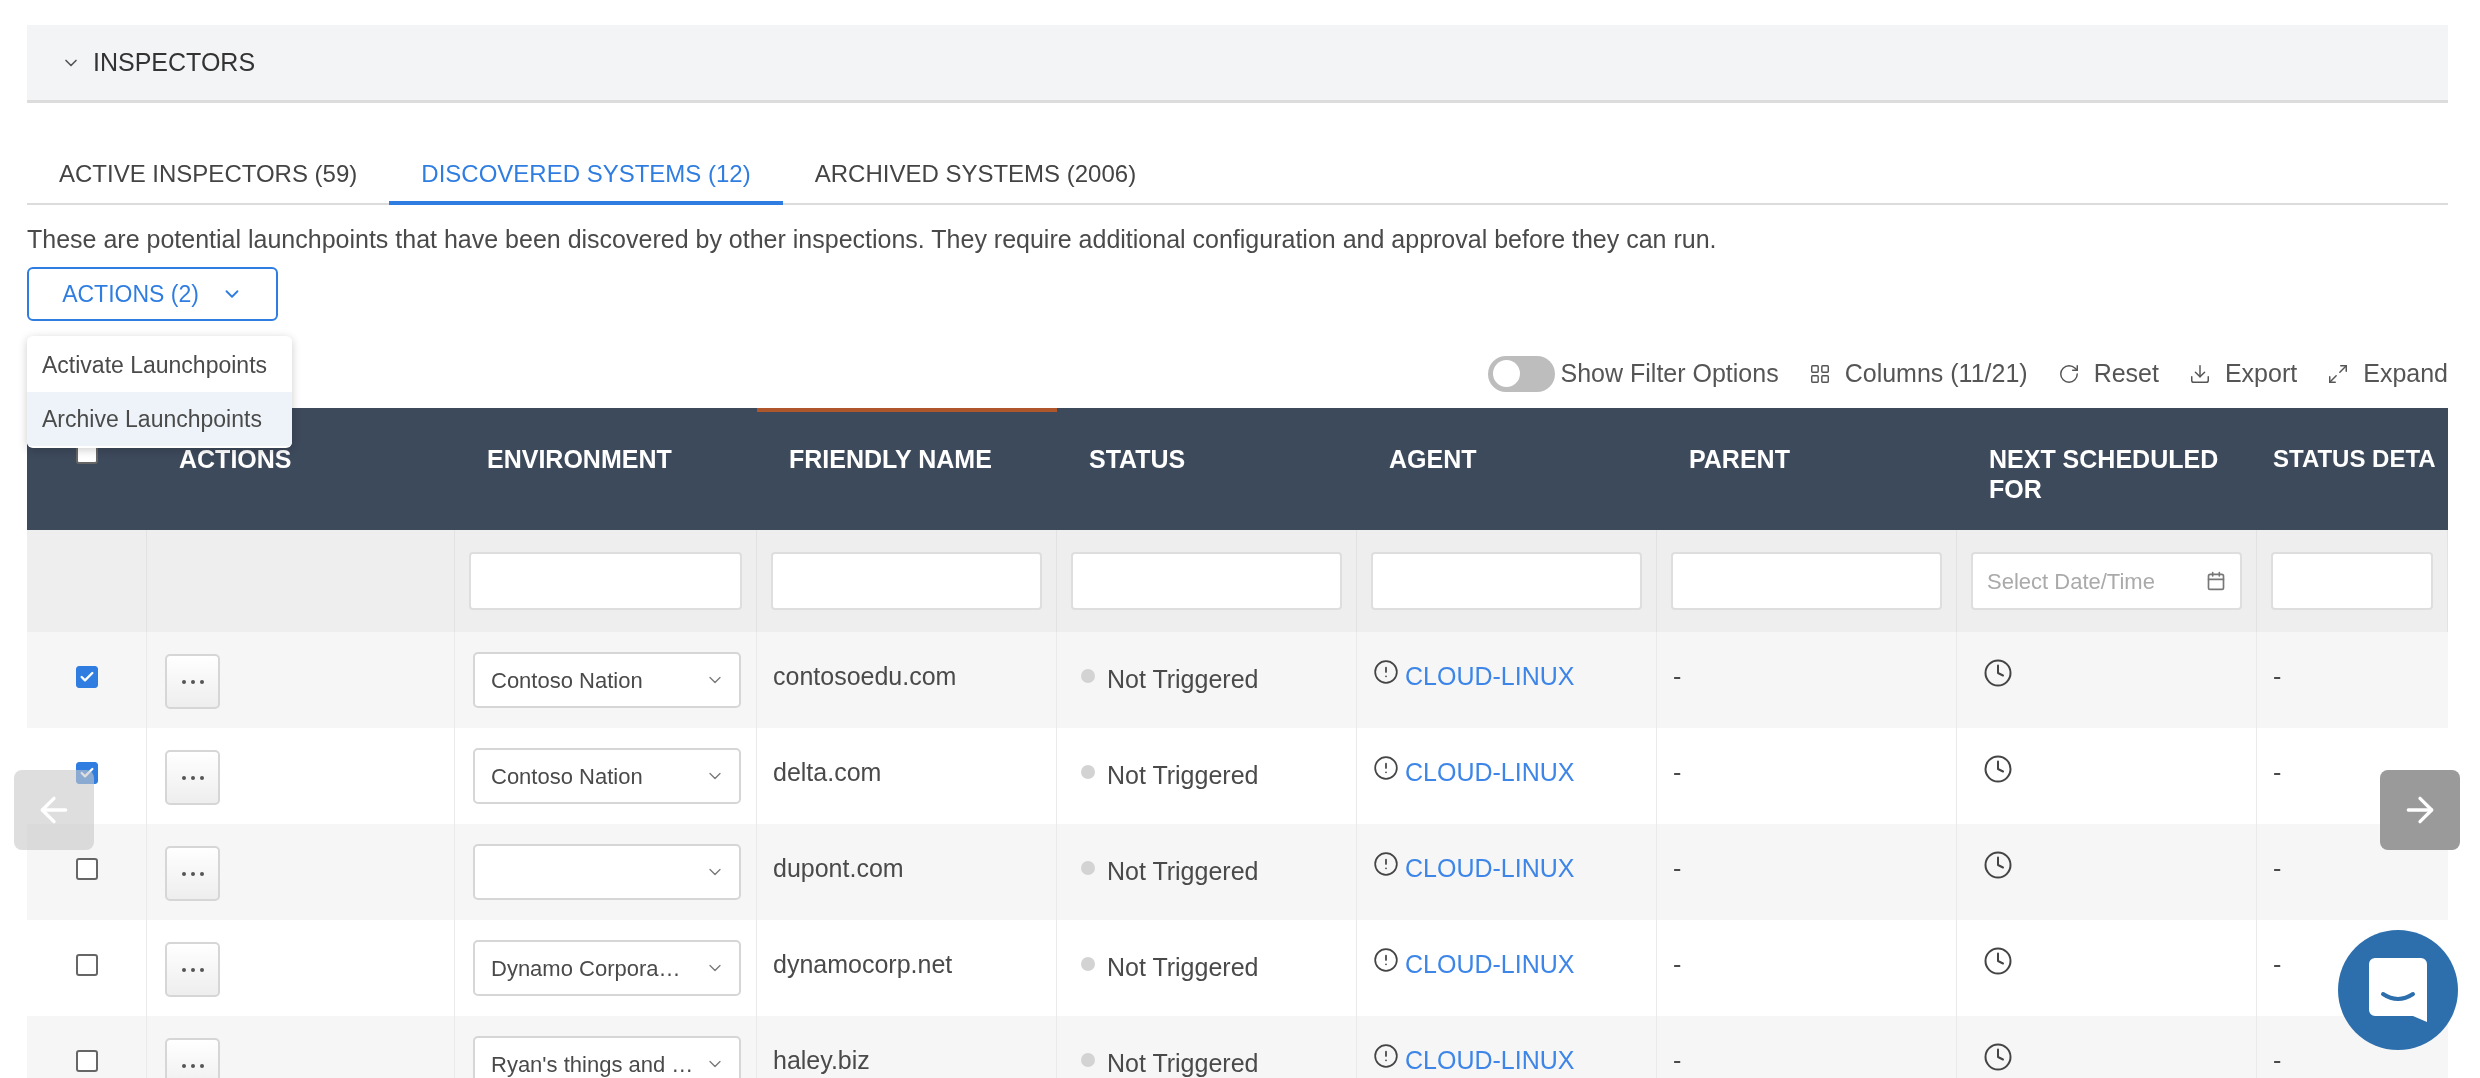  I want to click on columns-icon, so click(1819, 373).